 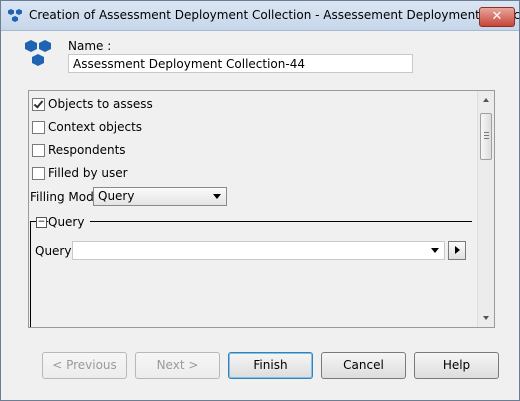 I want to click on context-objects-label: Context objects, so click(x=95, y=127).